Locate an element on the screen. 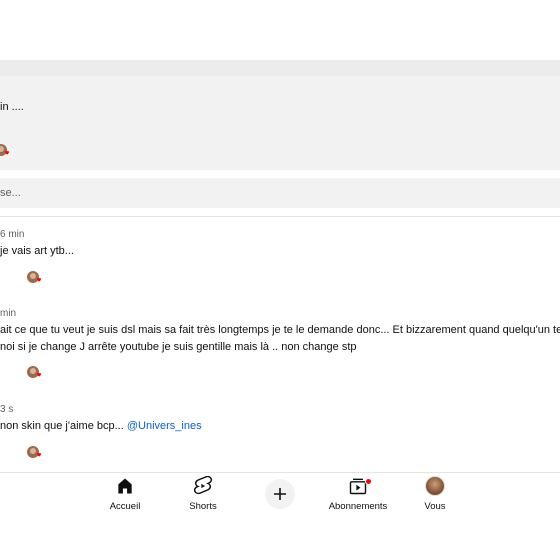  shorts-icon is located at coordinates (203, 485).